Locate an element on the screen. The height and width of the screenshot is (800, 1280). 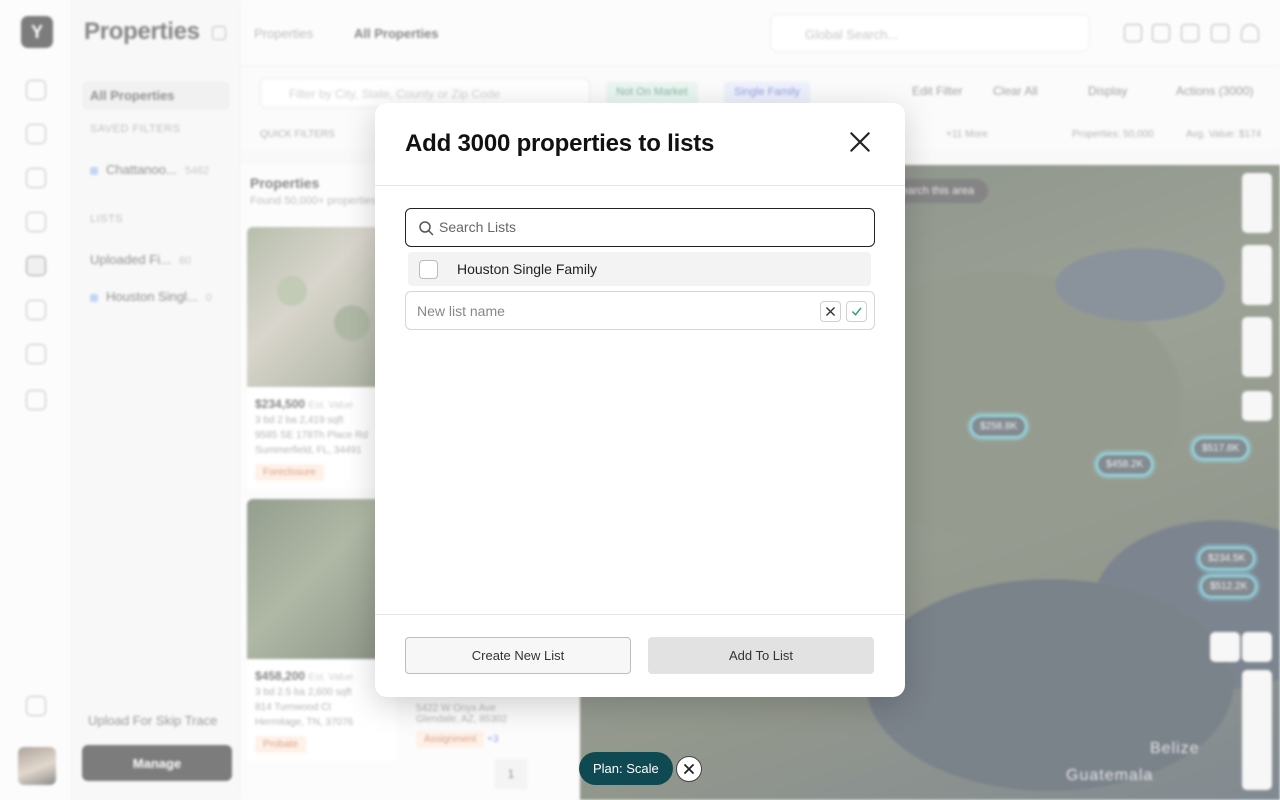
search-lists-field is located at coordinates (640, 227).